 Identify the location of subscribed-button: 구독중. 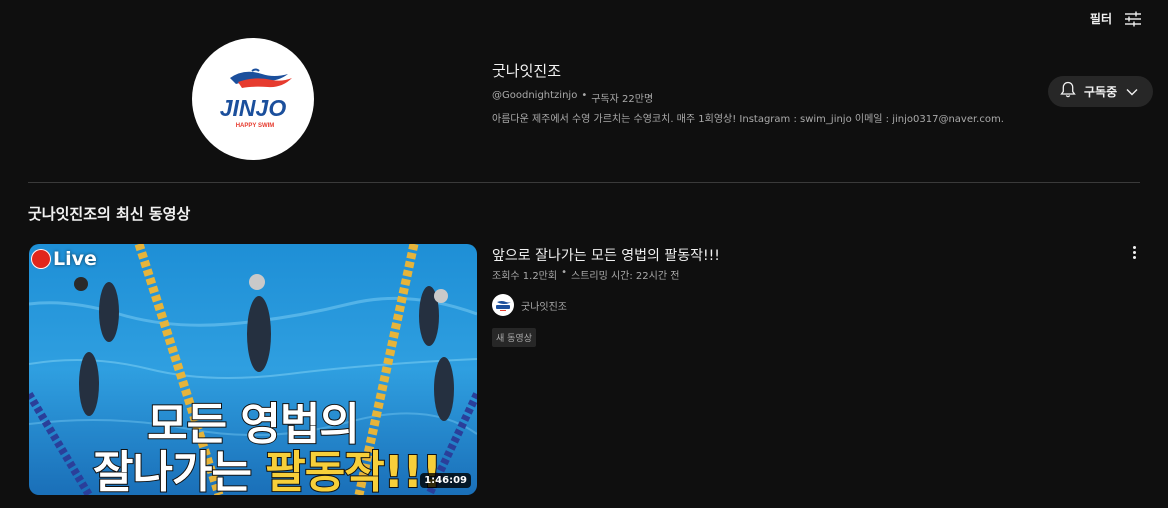
(1100, 91).